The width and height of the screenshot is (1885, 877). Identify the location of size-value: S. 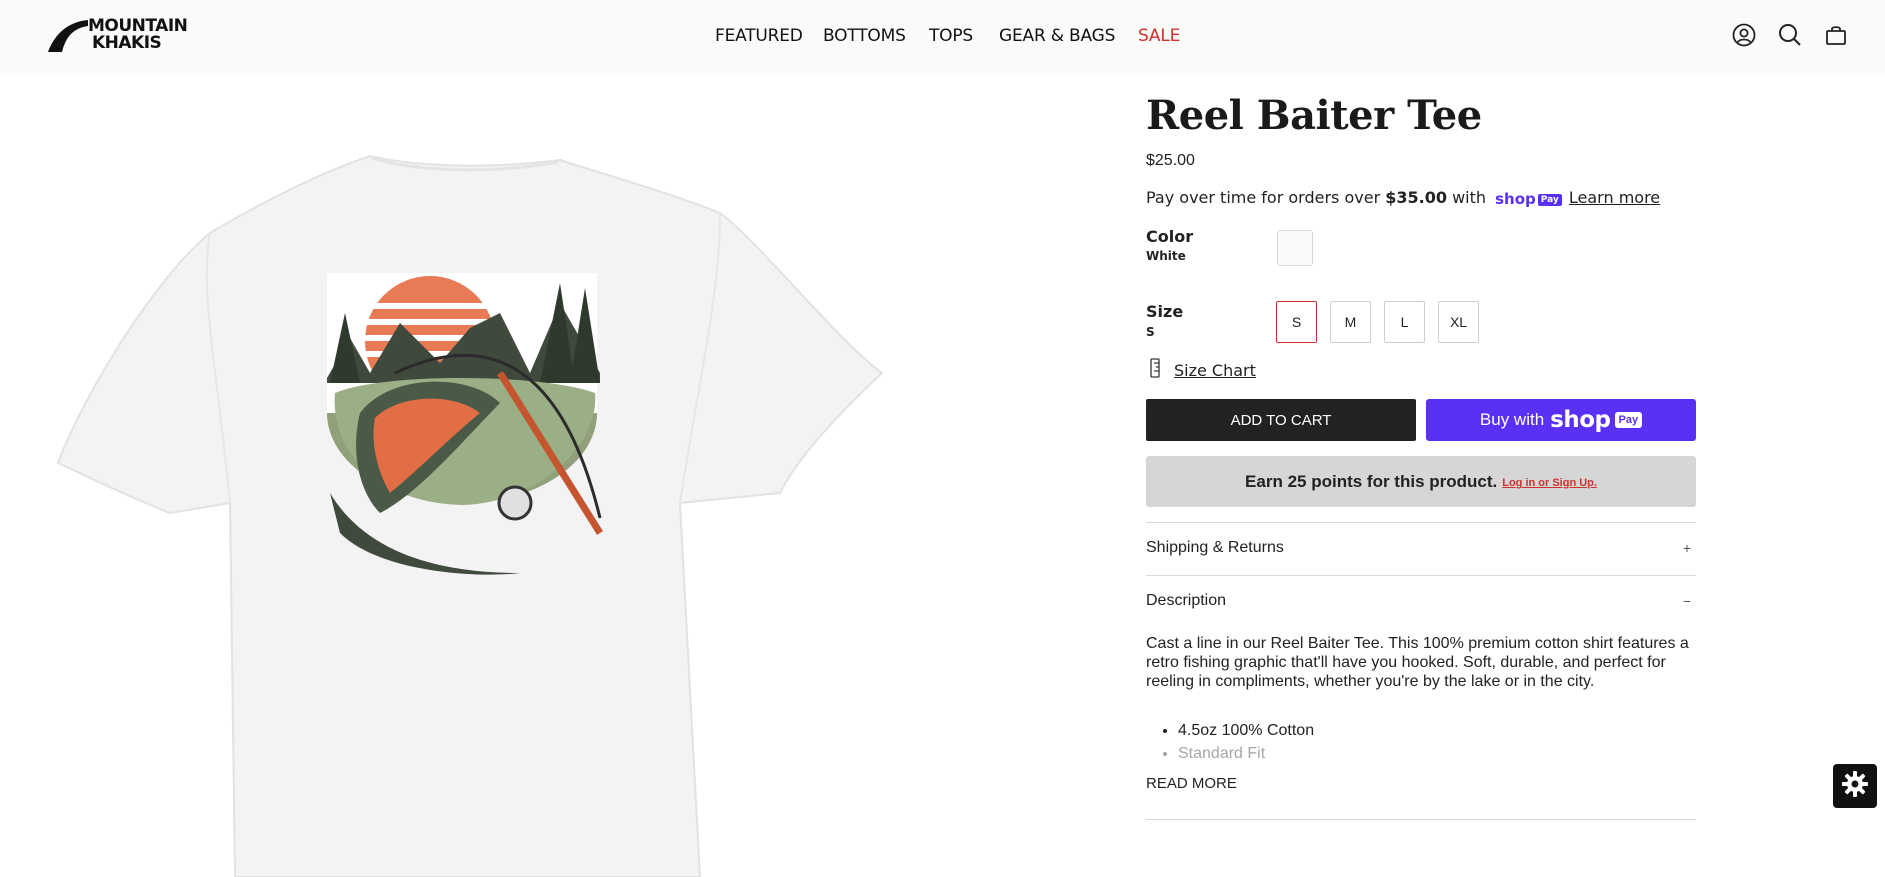
(1150, 332).